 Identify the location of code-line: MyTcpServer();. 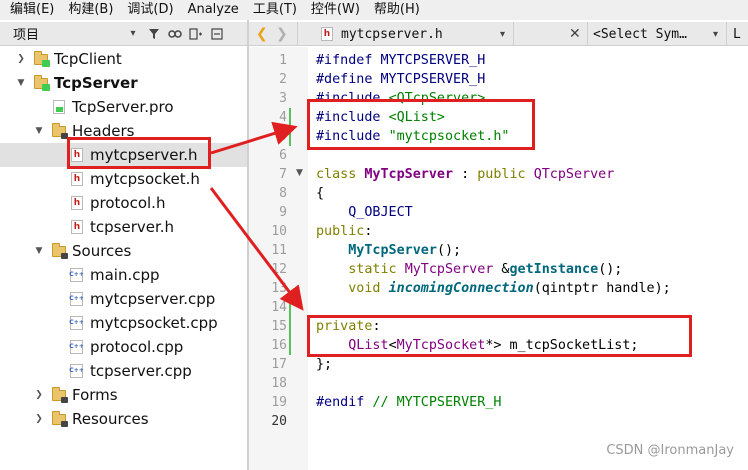
(388, 250).